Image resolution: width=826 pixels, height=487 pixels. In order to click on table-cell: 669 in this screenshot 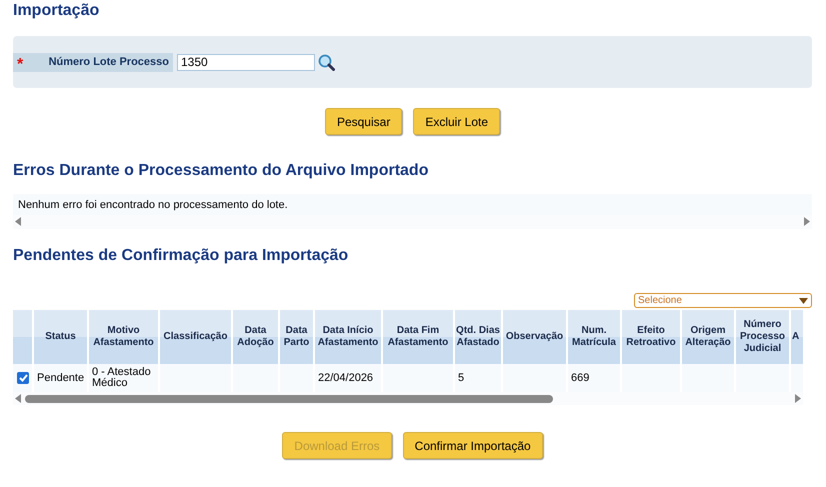, I will do `click(594, 378)`.